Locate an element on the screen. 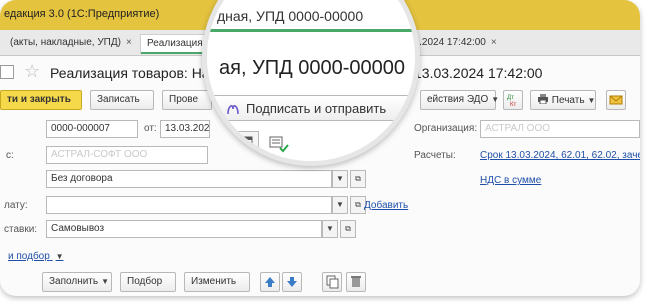  organization-label: Организация: is located at coordinates (446, 128).